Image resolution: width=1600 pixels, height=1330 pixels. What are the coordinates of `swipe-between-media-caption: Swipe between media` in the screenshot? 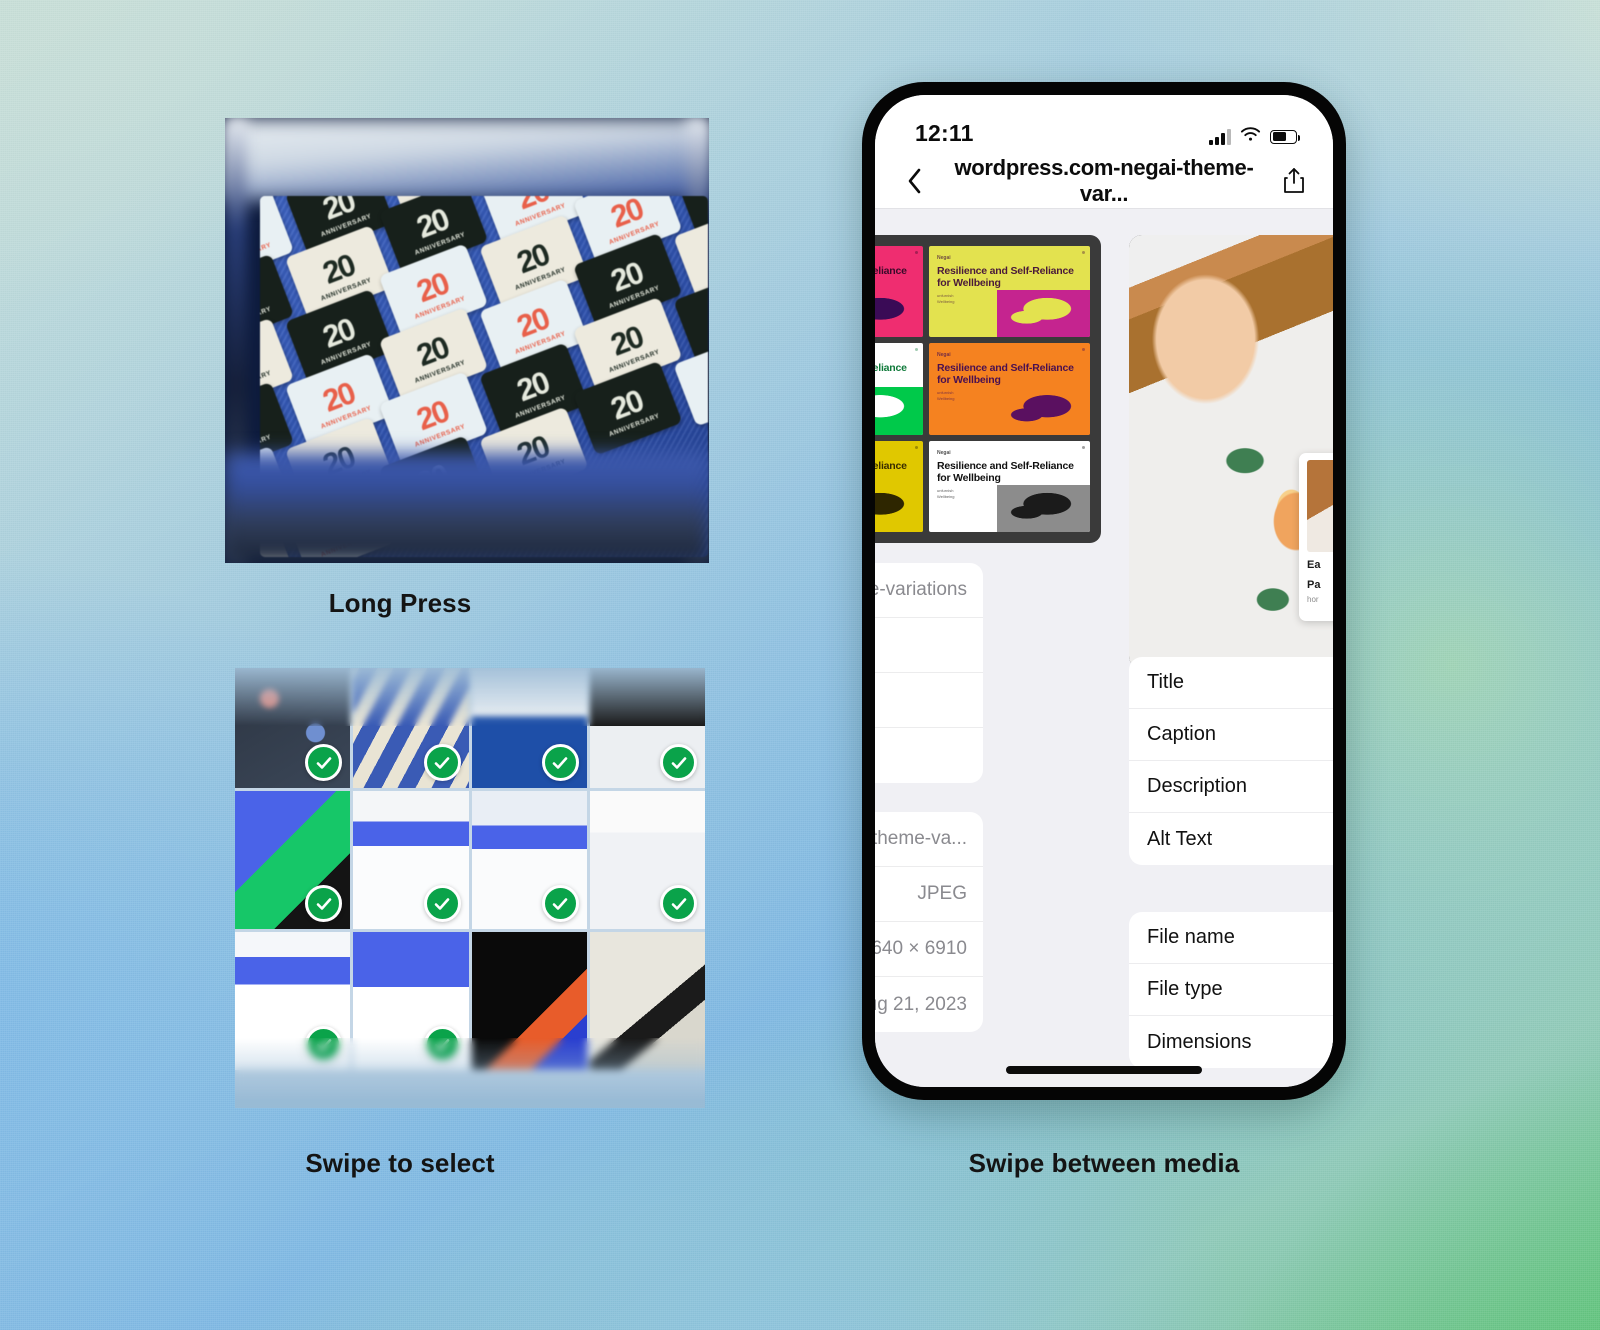 It's located at (1104, 1163).